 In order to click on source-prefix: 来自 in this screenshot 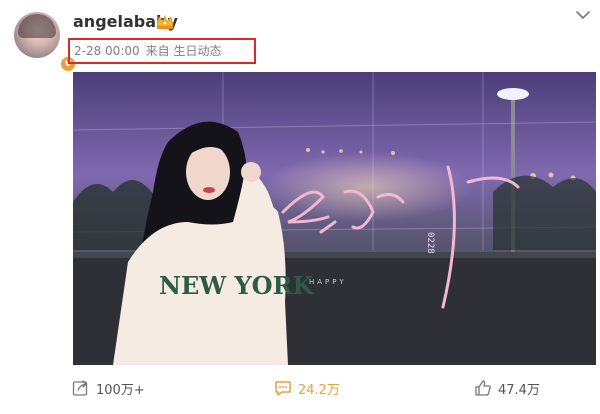, I will do `click(157, 51)`.